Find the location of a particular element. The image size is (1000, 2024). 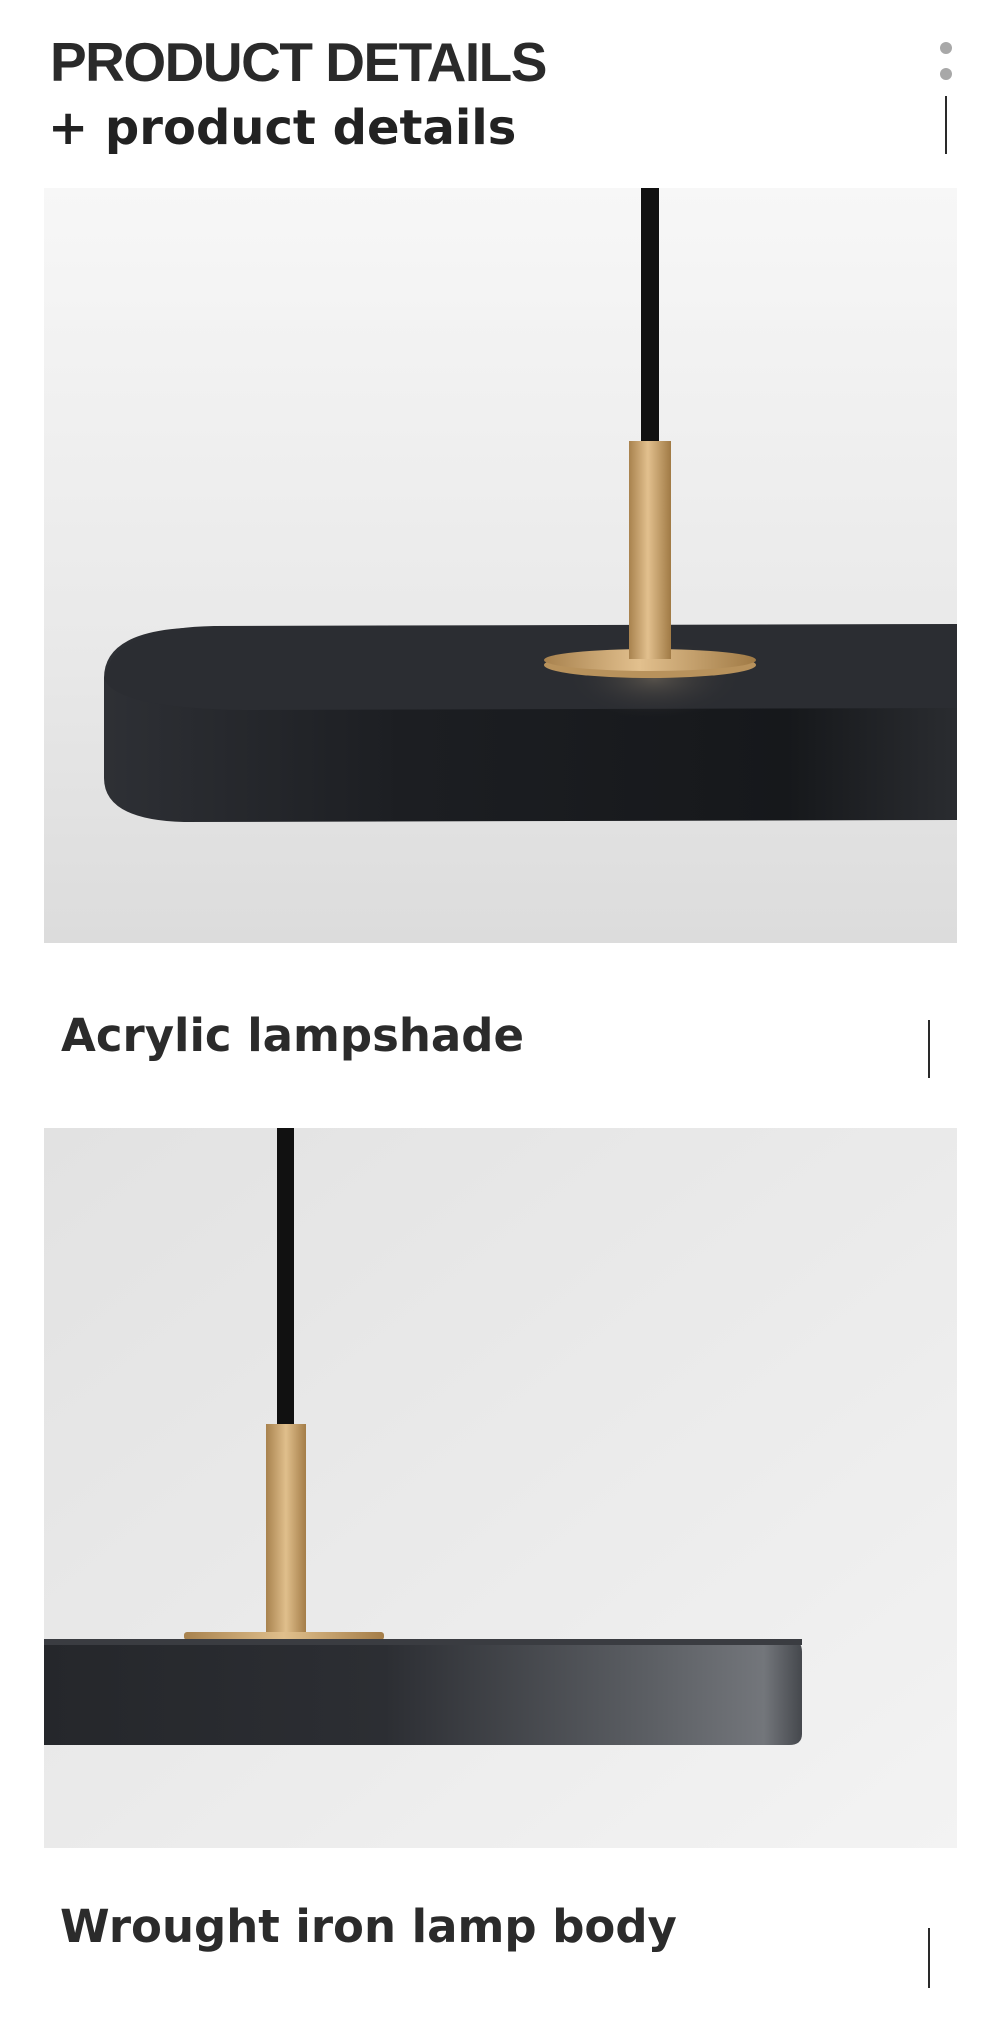

divider-line is located at coordinates (946, 125).